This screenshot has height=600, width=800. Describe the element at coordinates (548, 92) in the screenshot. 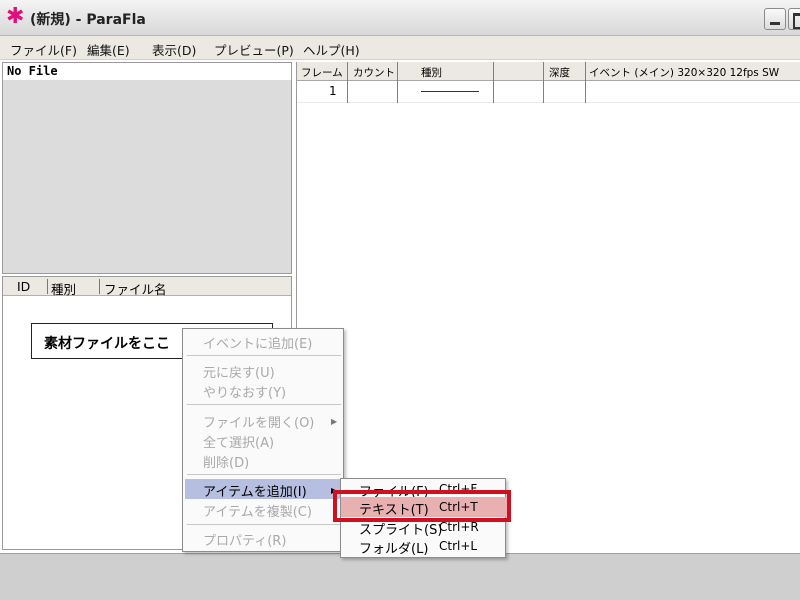

I see `timeline-row: 1` at that location.